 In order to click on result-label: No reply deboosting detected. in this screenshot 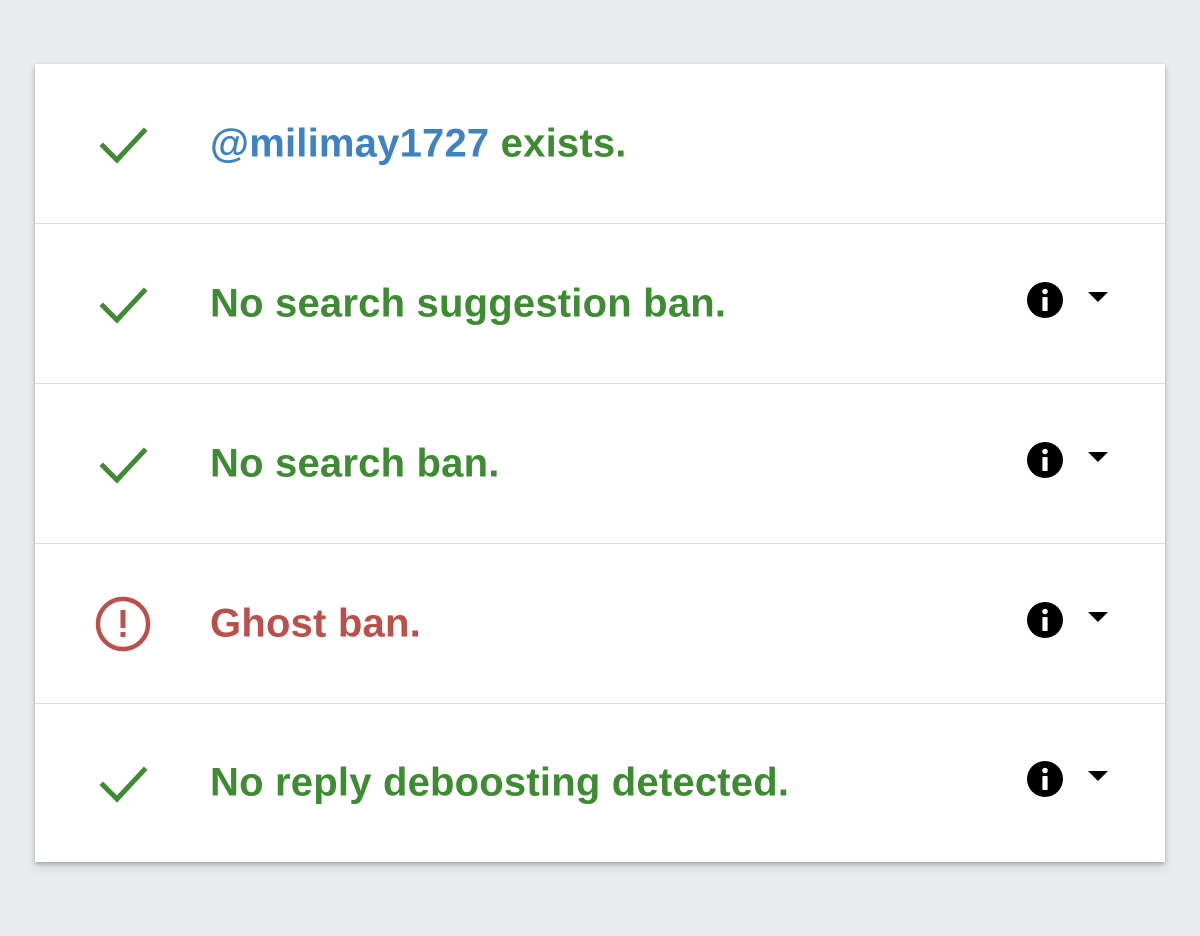, I will do `click(500, 782)`.